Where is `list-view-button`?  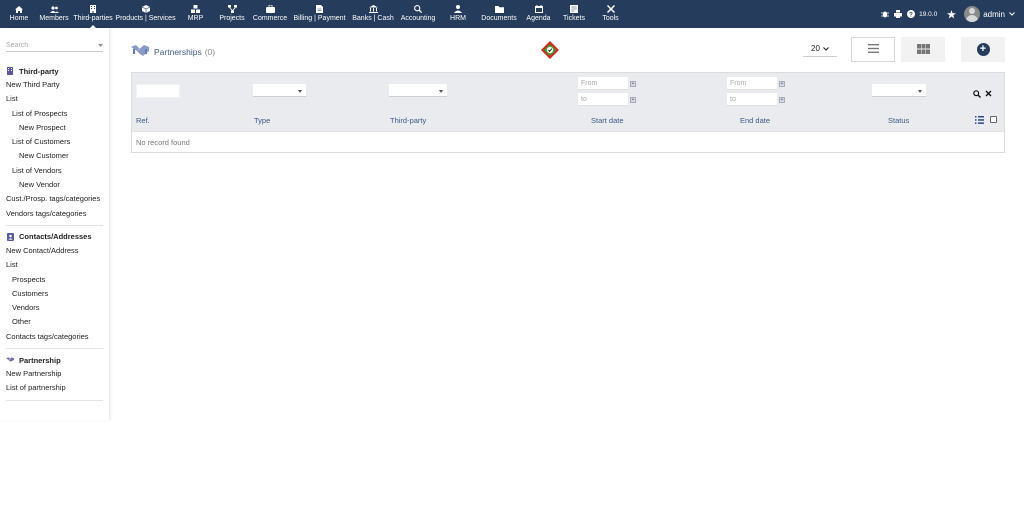 list-view-button is located at coordinates (873, 49).